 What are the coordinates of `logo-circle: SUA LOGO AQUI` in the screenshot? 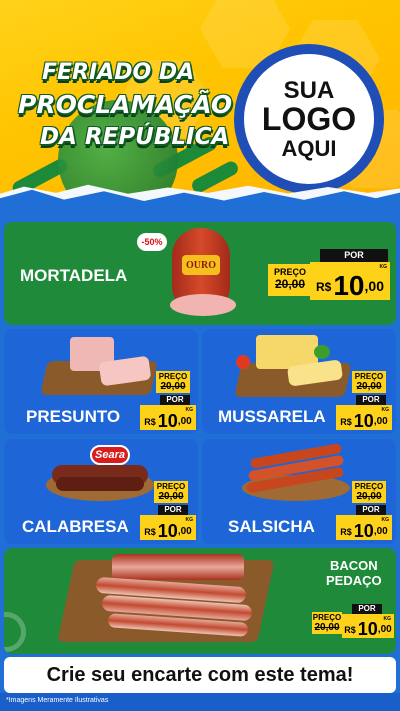 It's located at (309, 119).